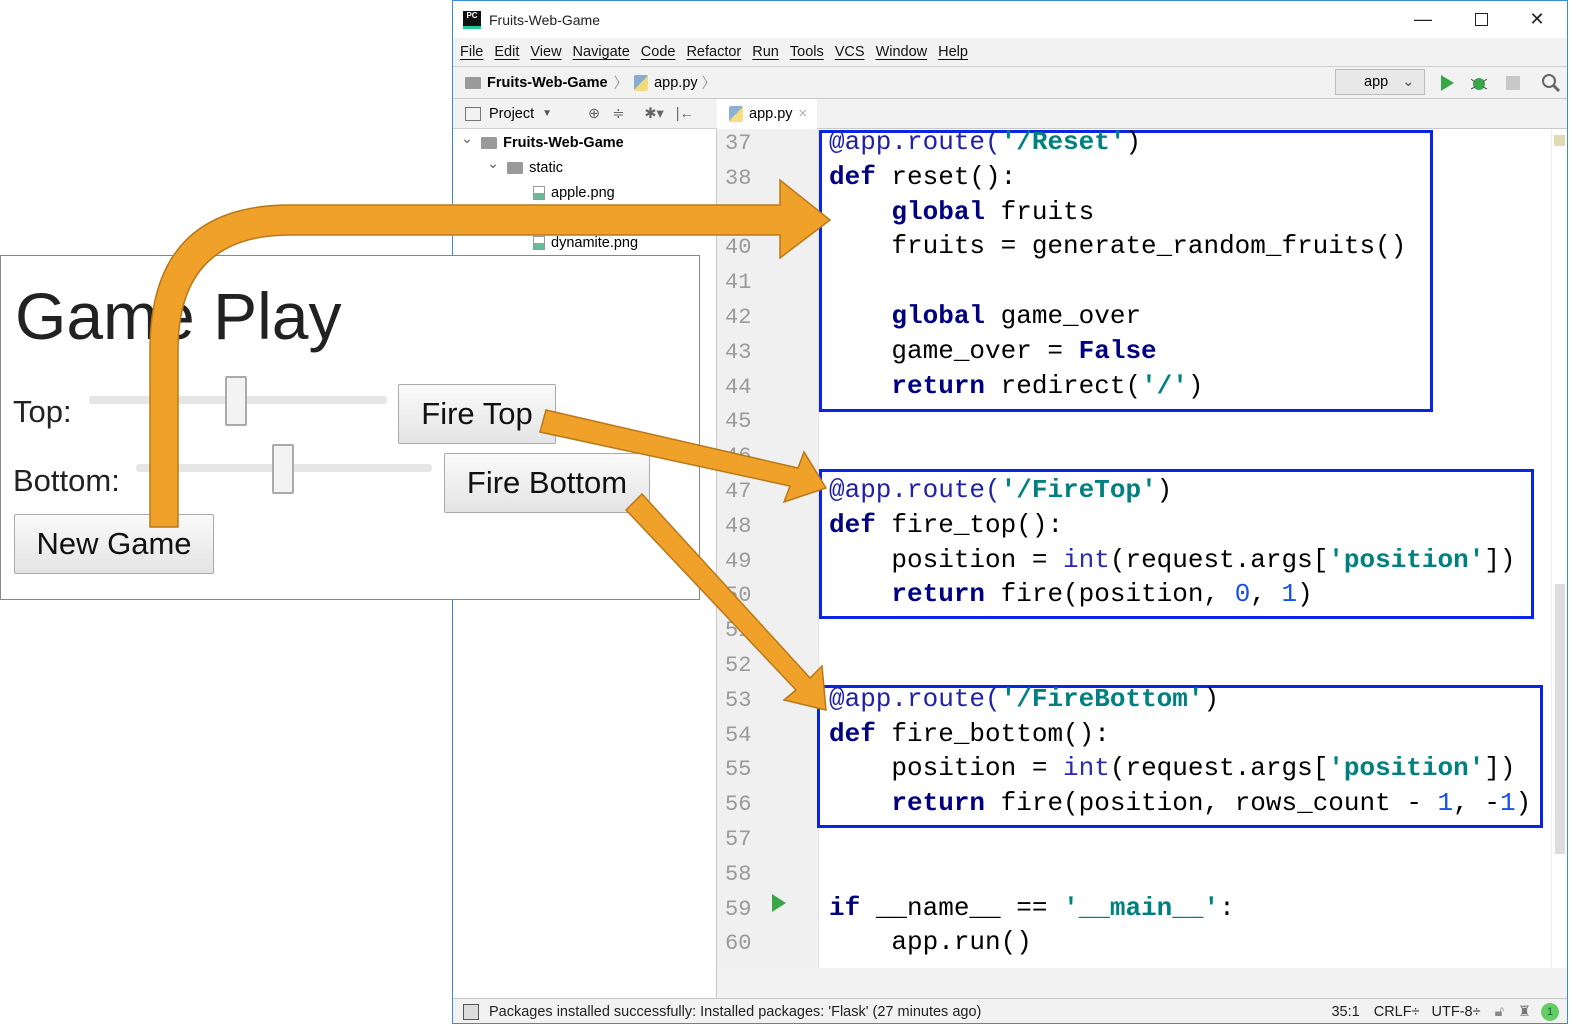 This screenshot has width=1577, height=1030. Describe the element at coordinates (544, 19) in the screenshot. I see `window-title: Fruits-Web-Game` at that location.